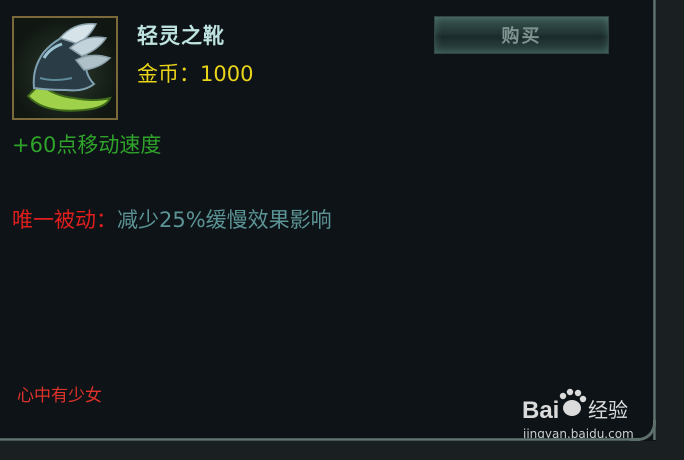 This screenshot has width=684, height=460. Describe the element at coordinates (181, 36) in the screenshot. I see `item-name: 轻灵之靴` at that location.